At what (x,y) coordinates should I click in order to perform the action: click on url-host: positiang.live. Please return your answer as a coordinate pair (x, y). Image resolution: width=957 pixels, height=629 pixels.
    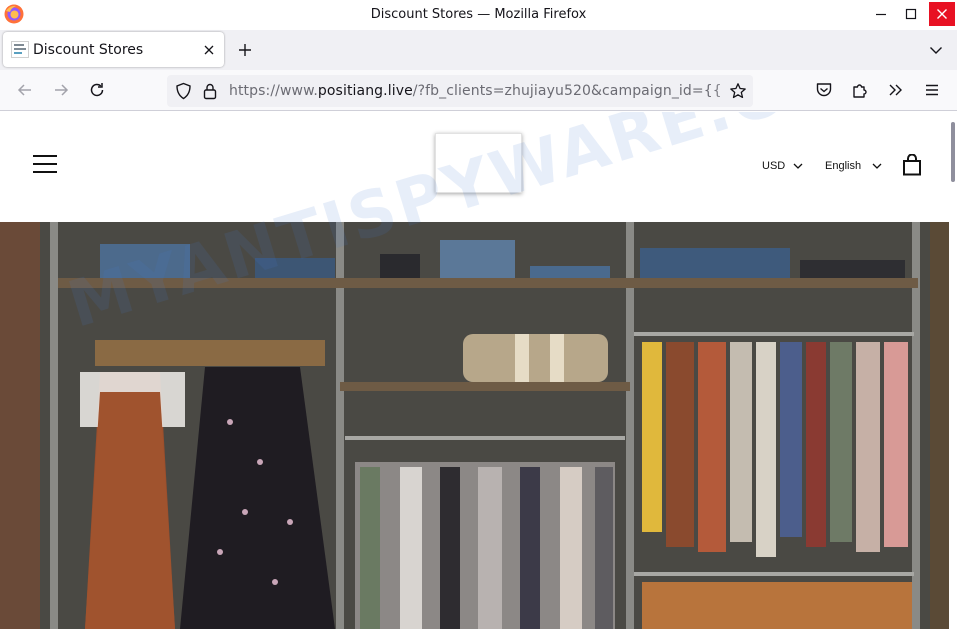
    Looking at the image, I should click on (365, 91).